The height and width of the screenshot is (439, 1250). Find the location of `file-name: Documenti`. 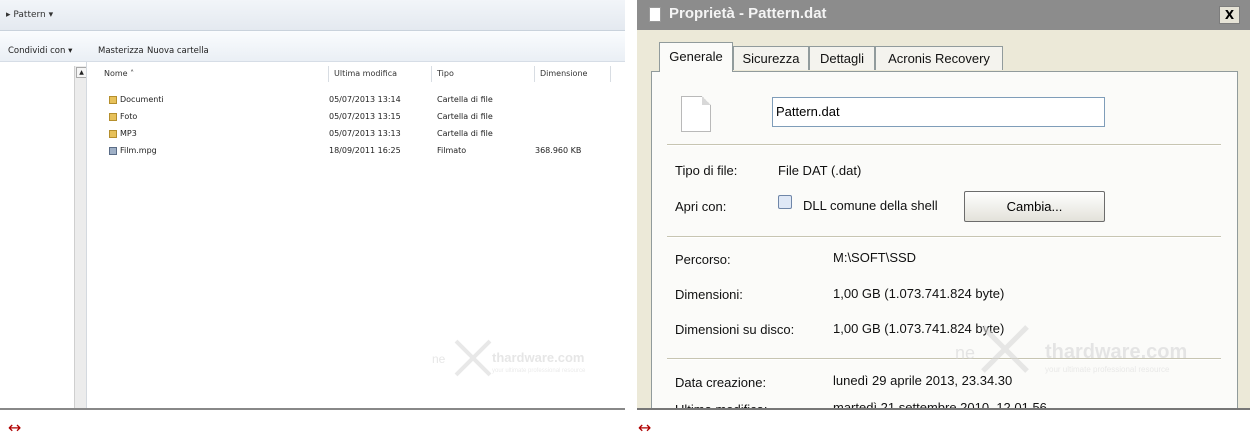

file-name: Documenti is located at coordinates (142, 99).